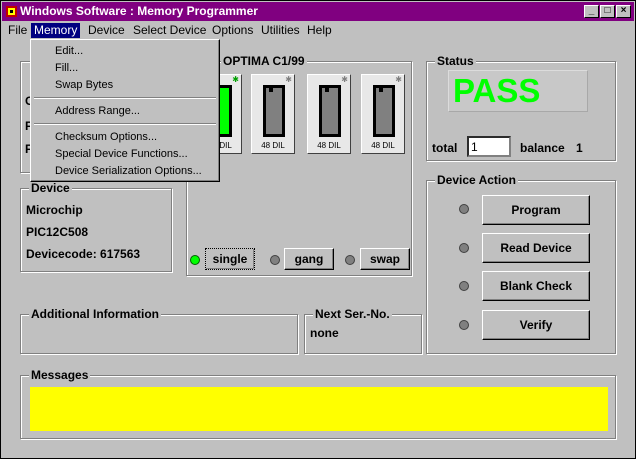  What do you see at coordinates (84, 85) in the screenshot?
I see `menu-item-swap-bytes: Swap Bytes` at bounding box center [84, 85].